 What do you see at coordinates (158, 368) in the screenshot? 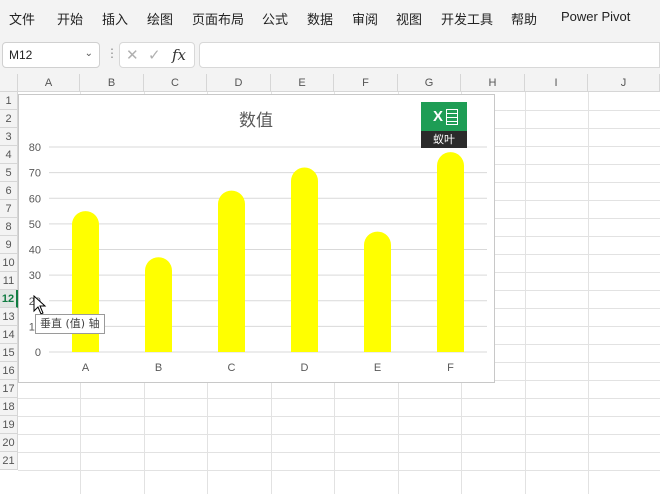
I see `x-tick-label: B` at bounding box center [158, 368].